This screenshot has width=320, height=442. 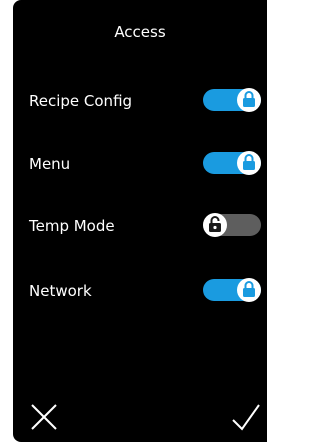 I want to click on setting-row-menu: Menu, so click(x=145, y=163).